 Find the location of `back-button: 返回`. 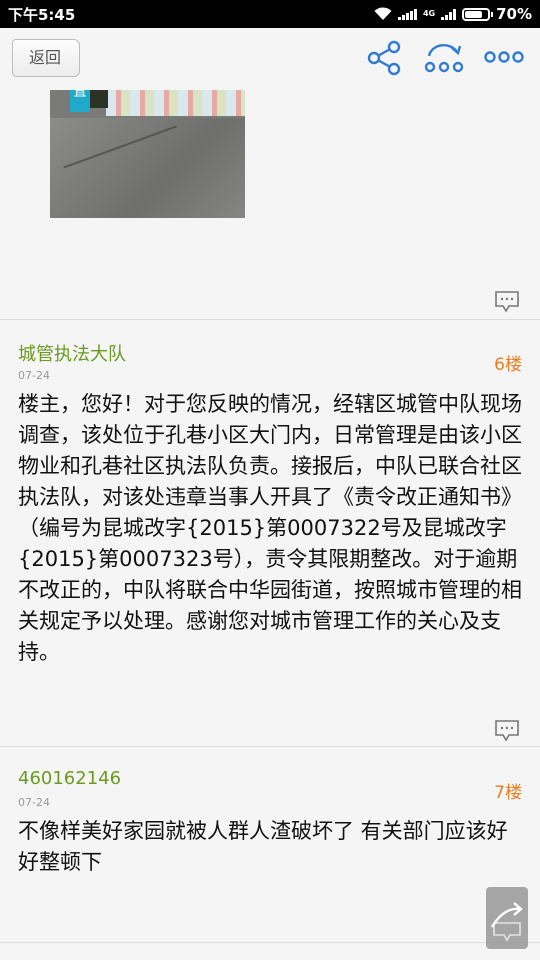

back-button: 返回 is located at coordinates (46, 58).